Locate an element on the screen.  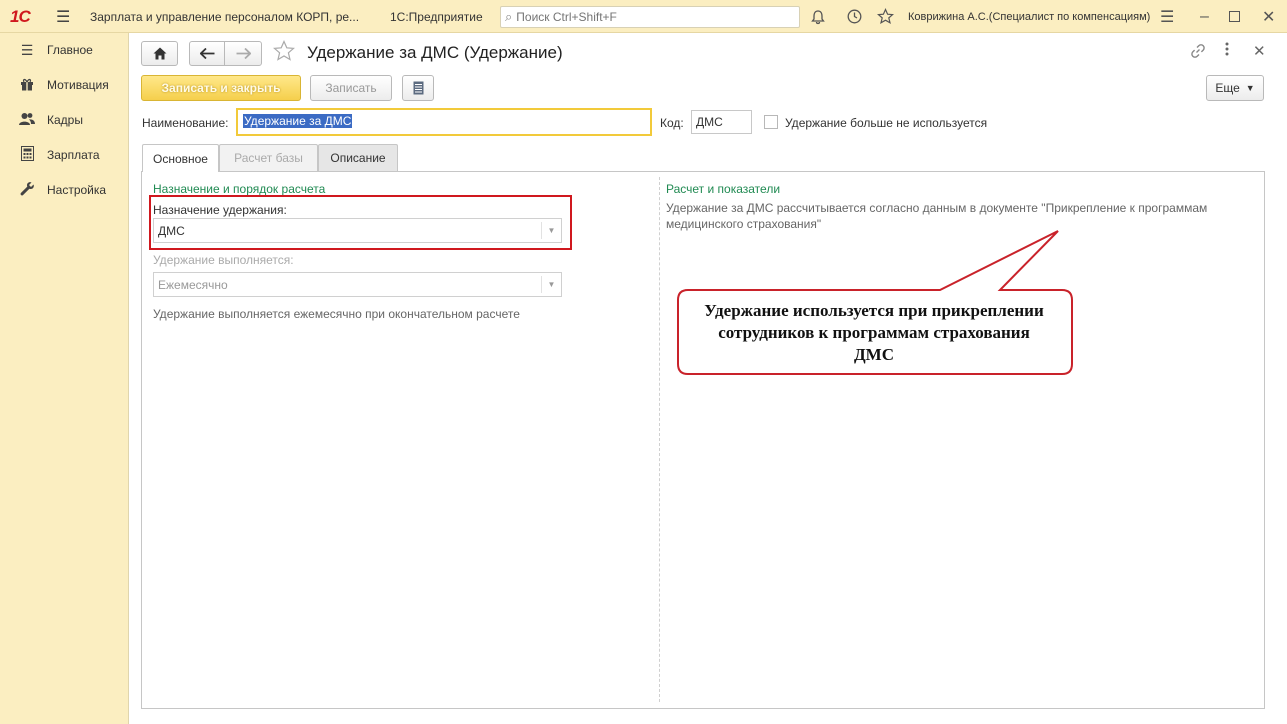
name-label: Наименование: is located at coordinates (185, 123).